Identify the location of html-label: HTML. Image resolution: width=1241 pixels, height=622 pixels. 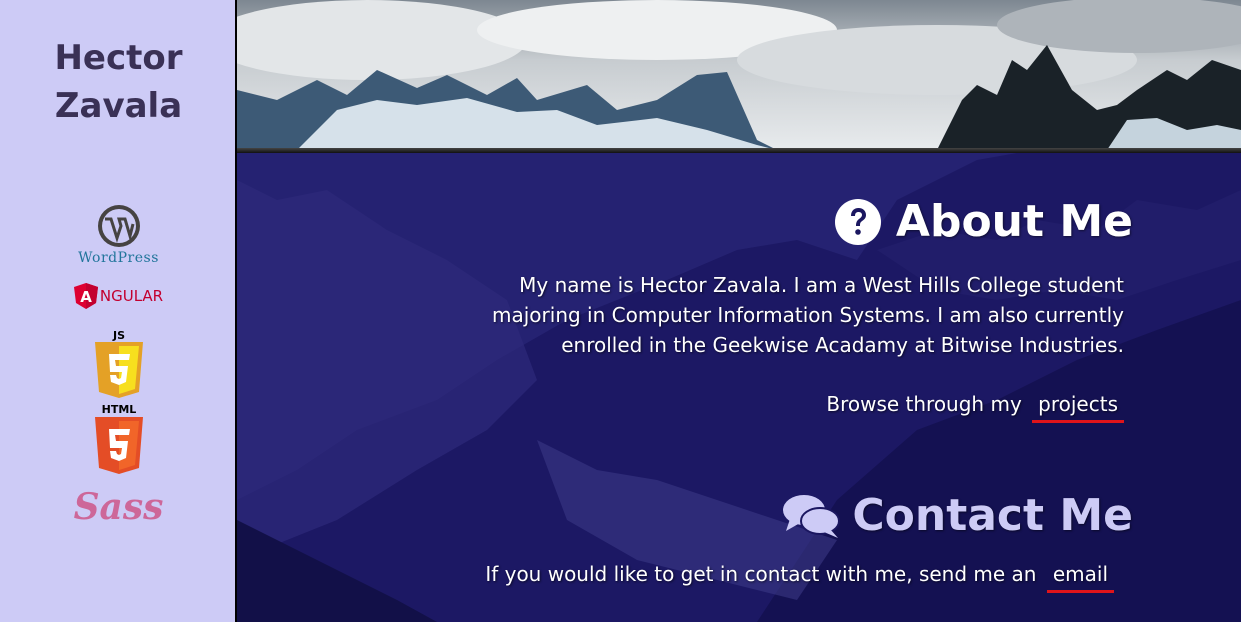
(118, 409).